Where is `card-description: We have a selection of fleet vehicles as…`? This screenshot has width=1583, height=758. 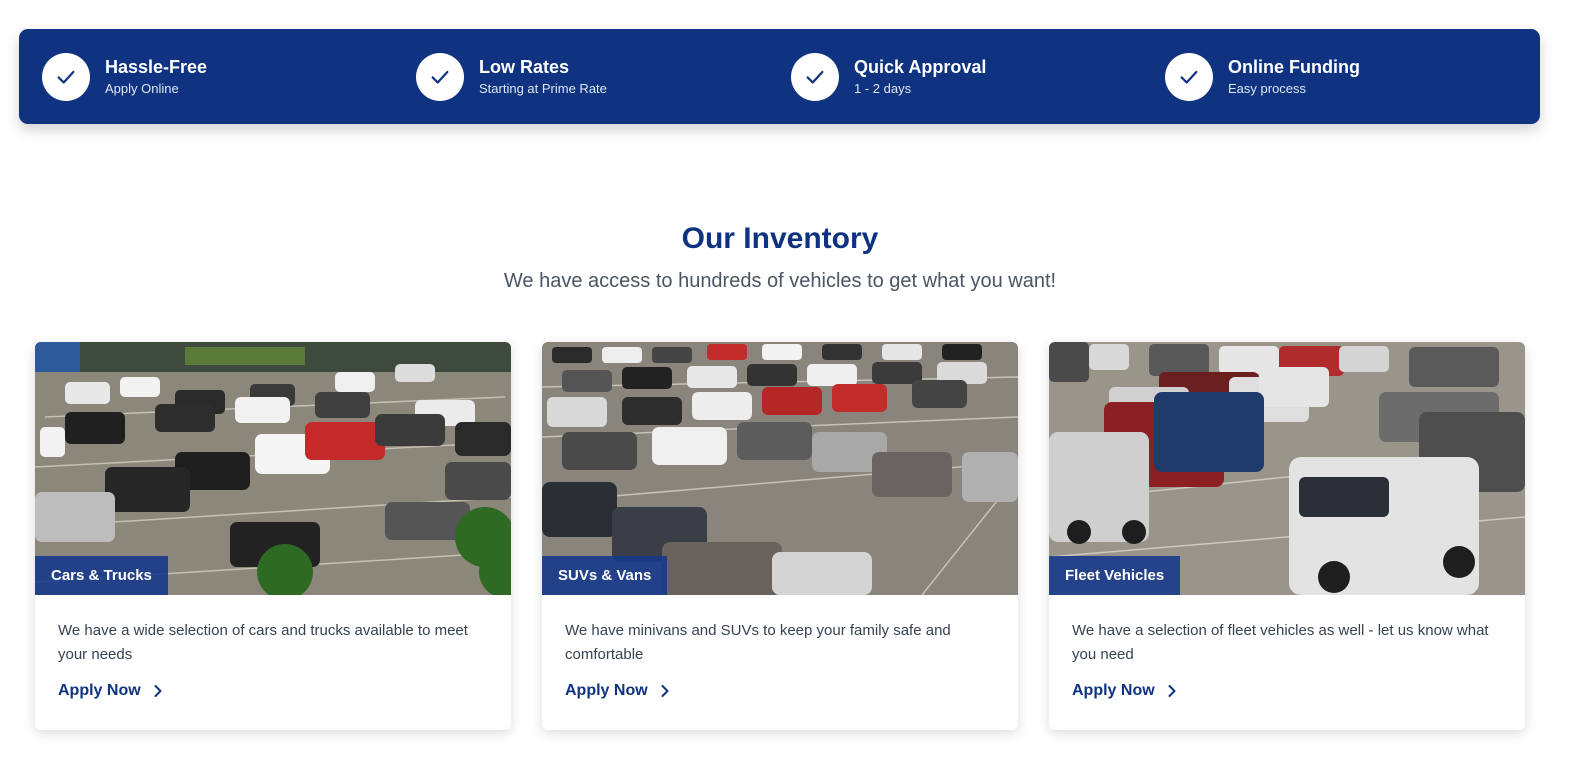
card-description: We have a selection of fleet vehicles as… is located at coordinates (1280, 642).